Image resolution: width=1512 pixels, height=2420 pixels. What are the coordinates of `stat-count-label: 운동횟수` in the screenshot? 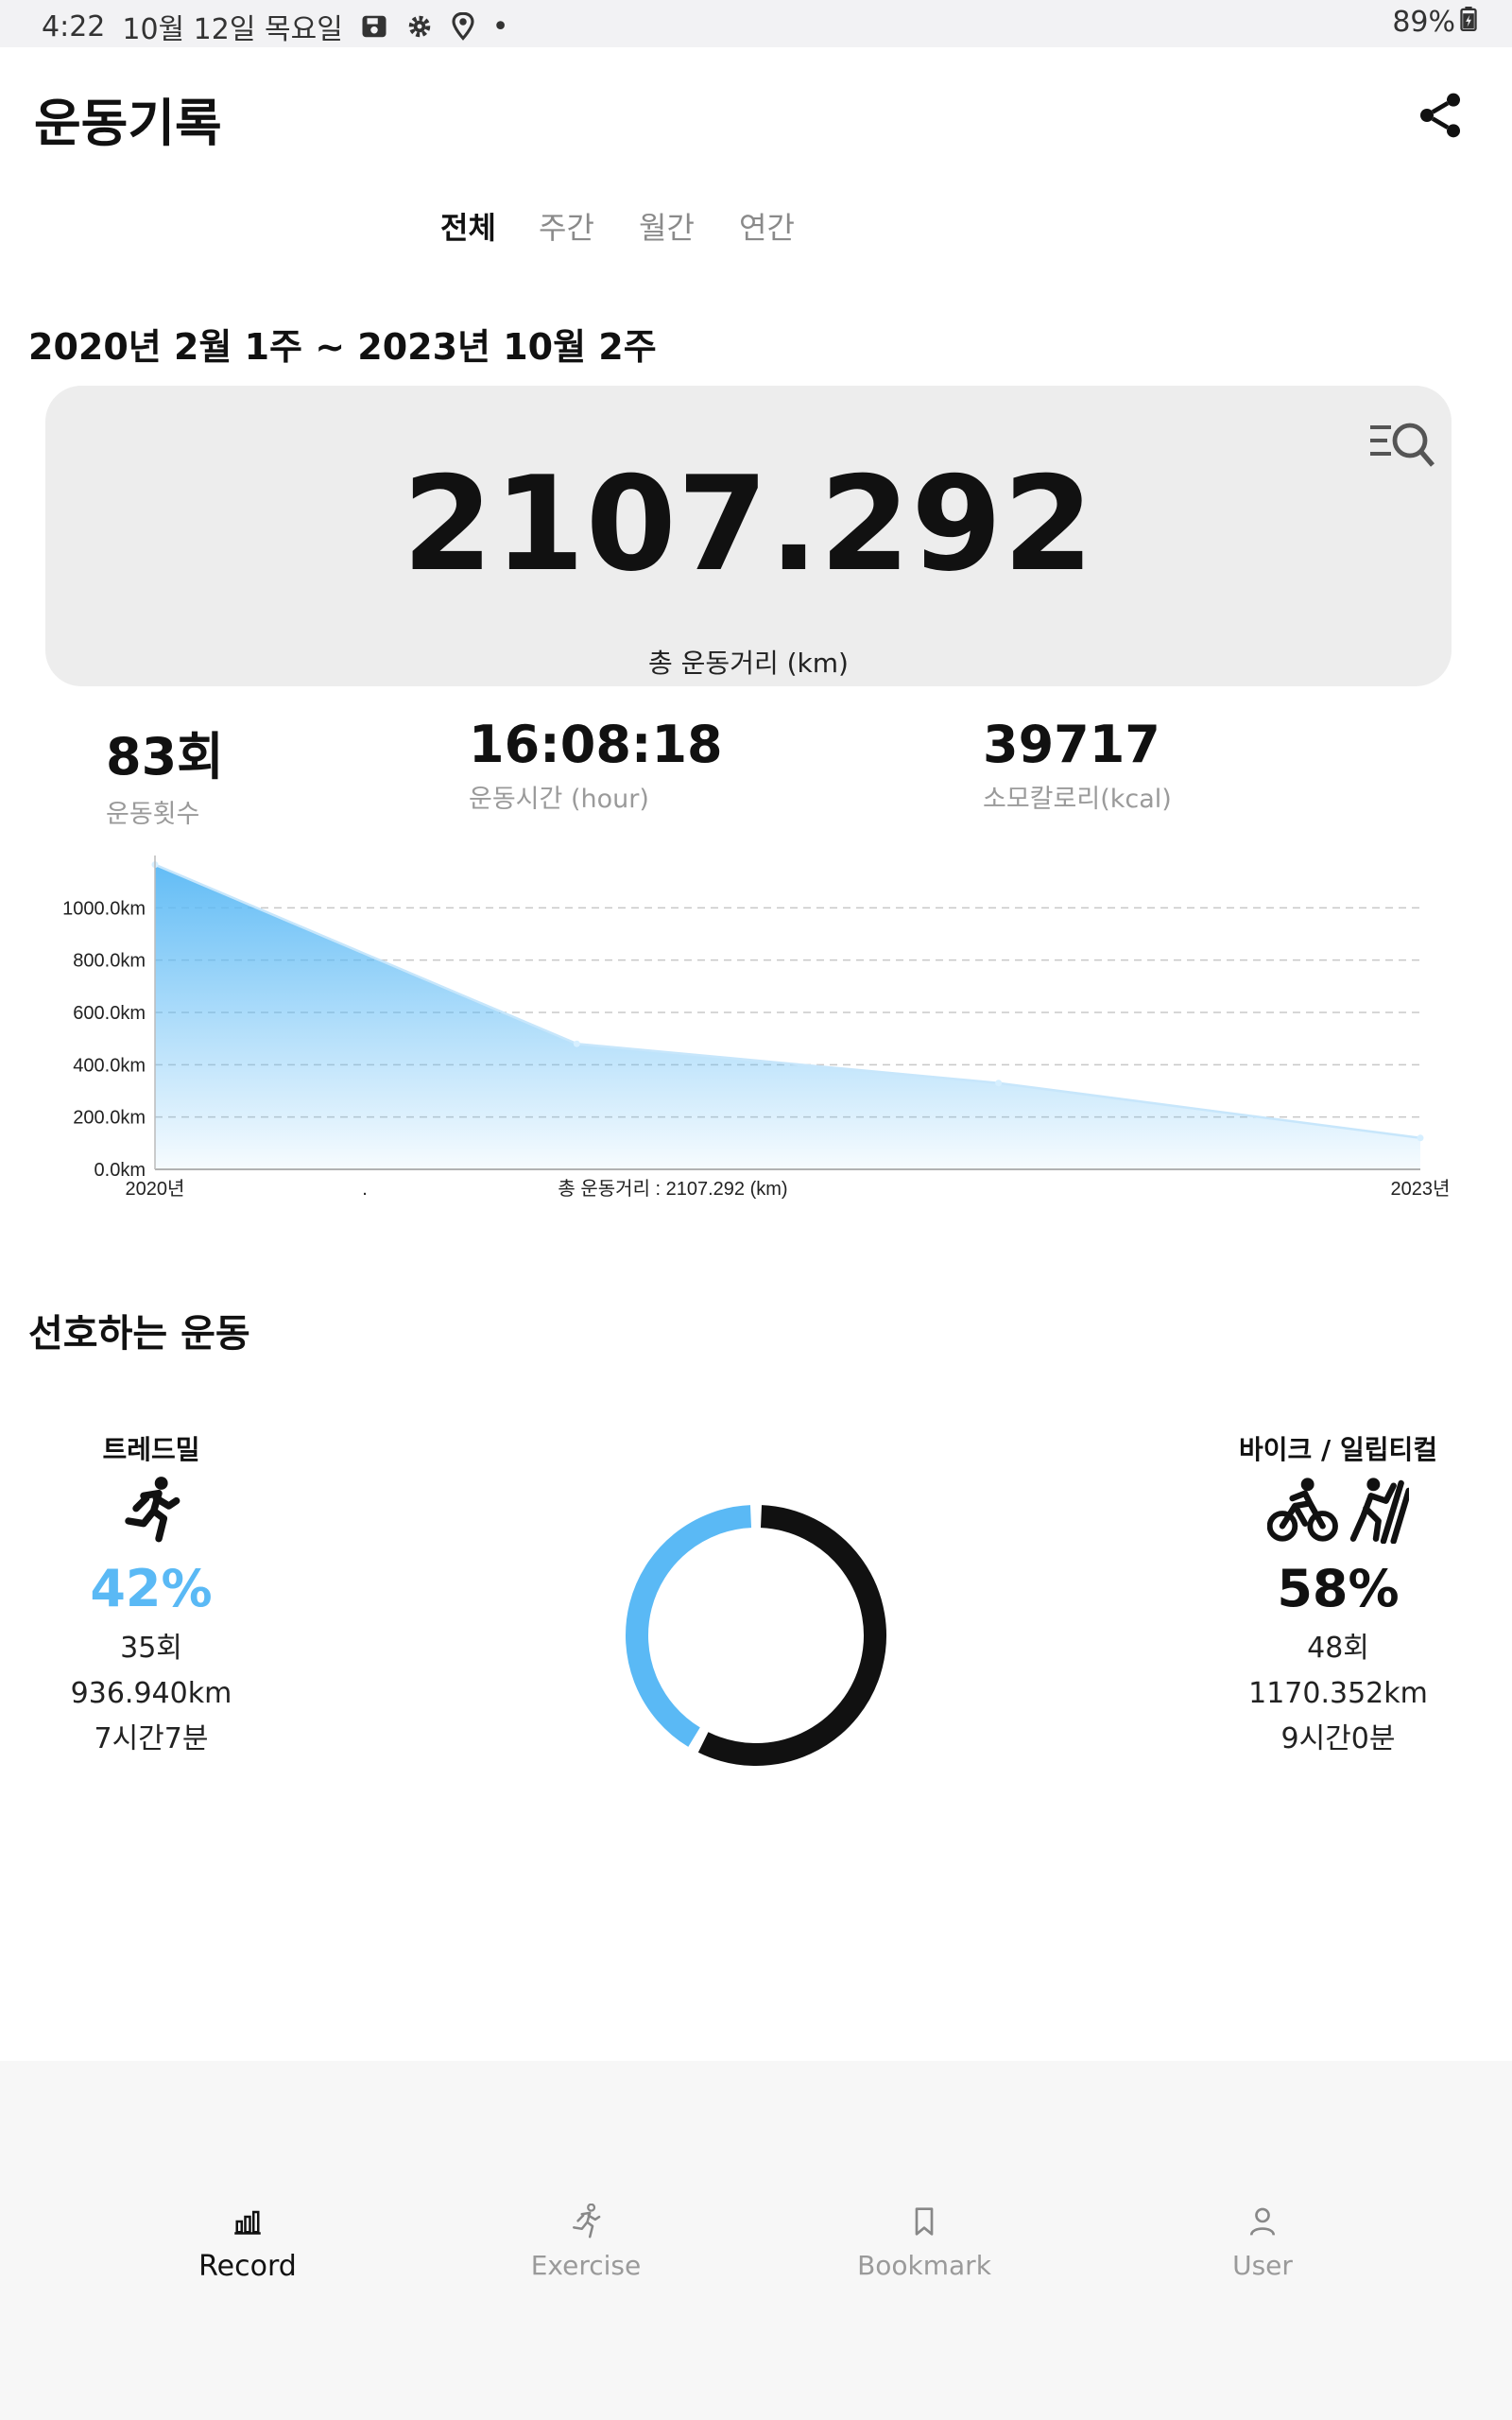 It's located at (153, 814).